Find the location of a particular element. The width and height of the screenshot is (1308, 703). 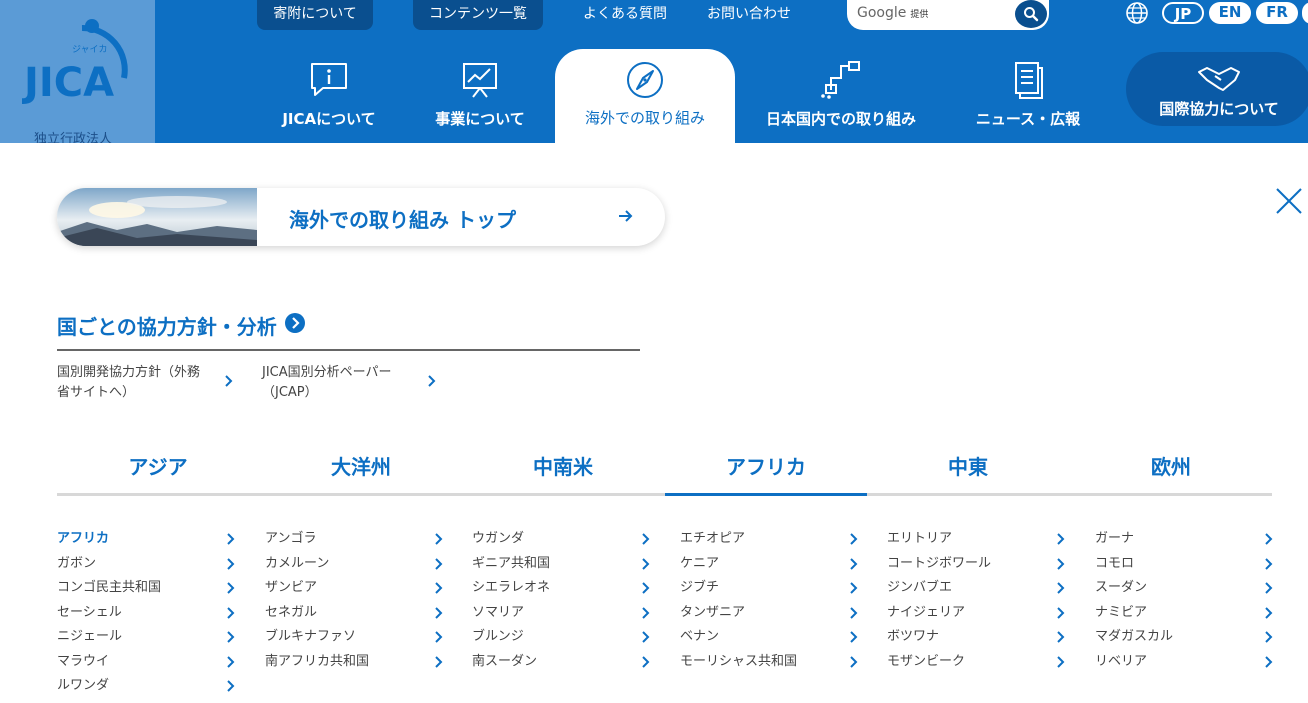

country-link: アンゴラ is located at coordinates (354, 539).